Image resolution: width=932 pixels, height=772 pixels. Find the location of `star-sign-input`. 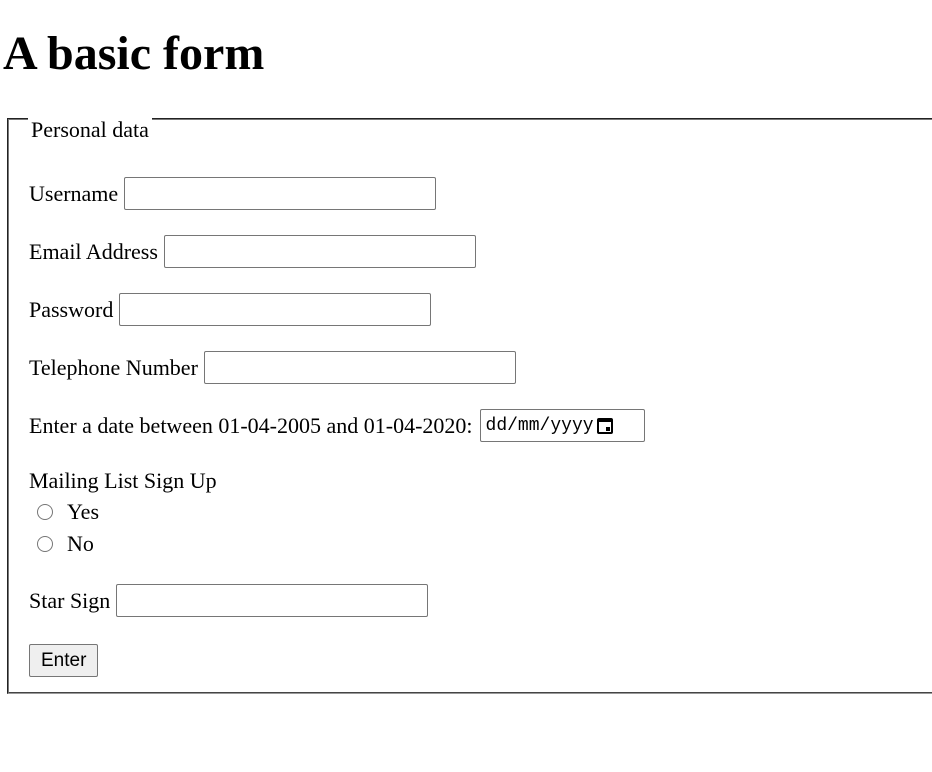

star-sign-input is located at coordinates (272, 600).